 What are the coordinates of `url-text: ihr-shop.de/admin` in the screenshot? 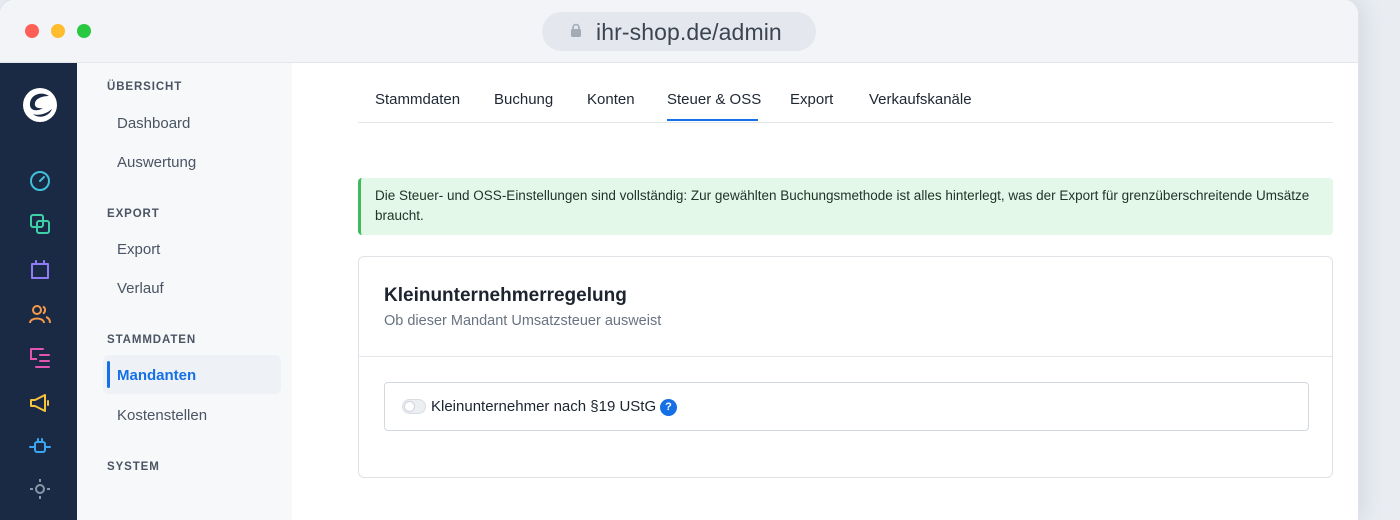 It's located at (689, 32).